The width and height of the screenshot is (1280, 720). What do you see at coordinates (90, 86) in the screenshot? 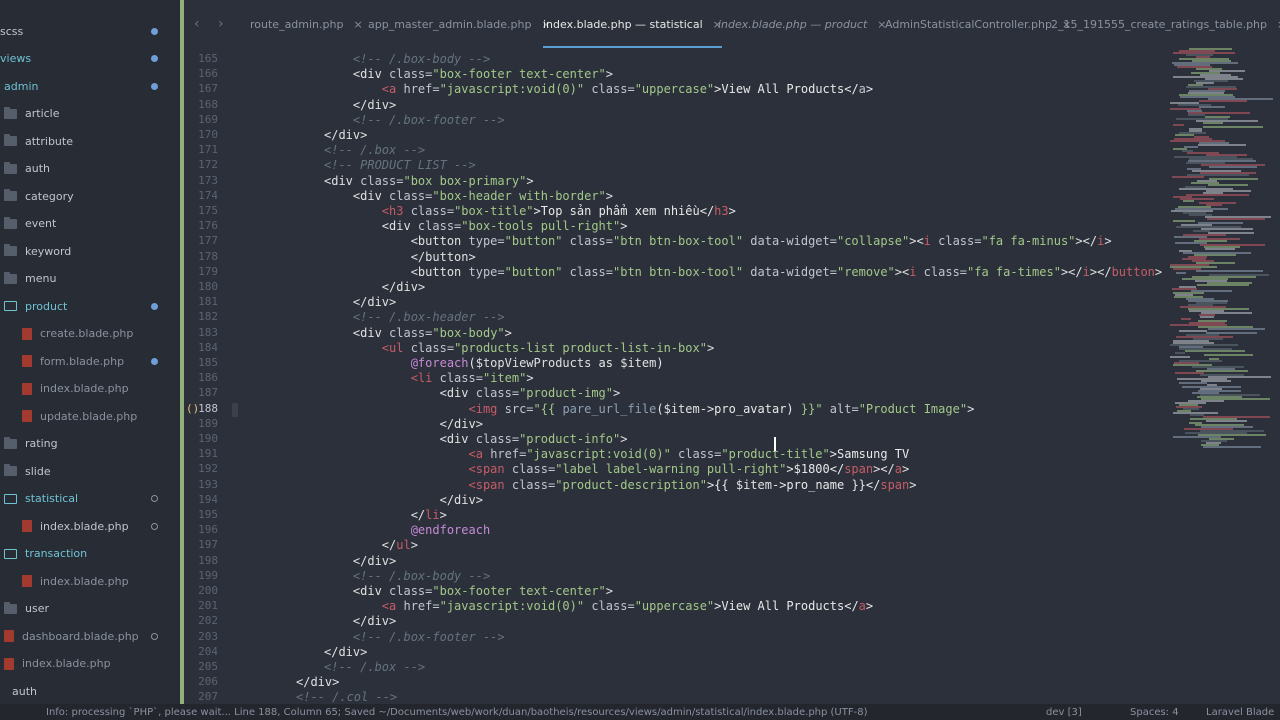
I see `sidebar-item: admin` at bounding box center [90, 86].